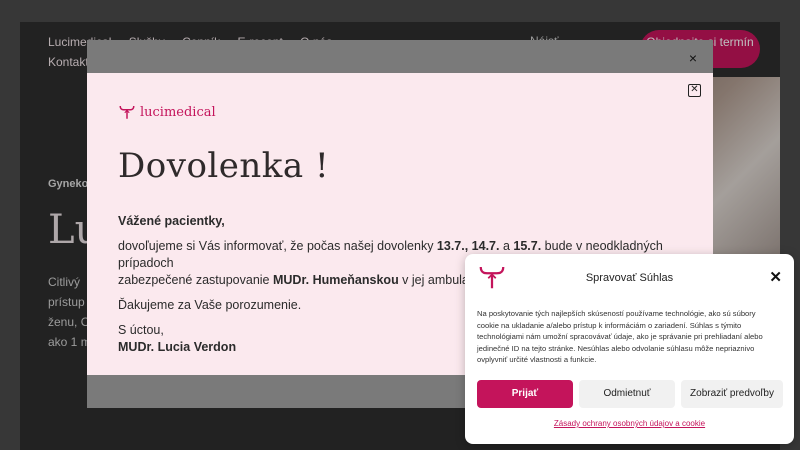 The width and height of the screenshot is (800, 450). I want to click on accept-button: Prijať, so click(525, 394).